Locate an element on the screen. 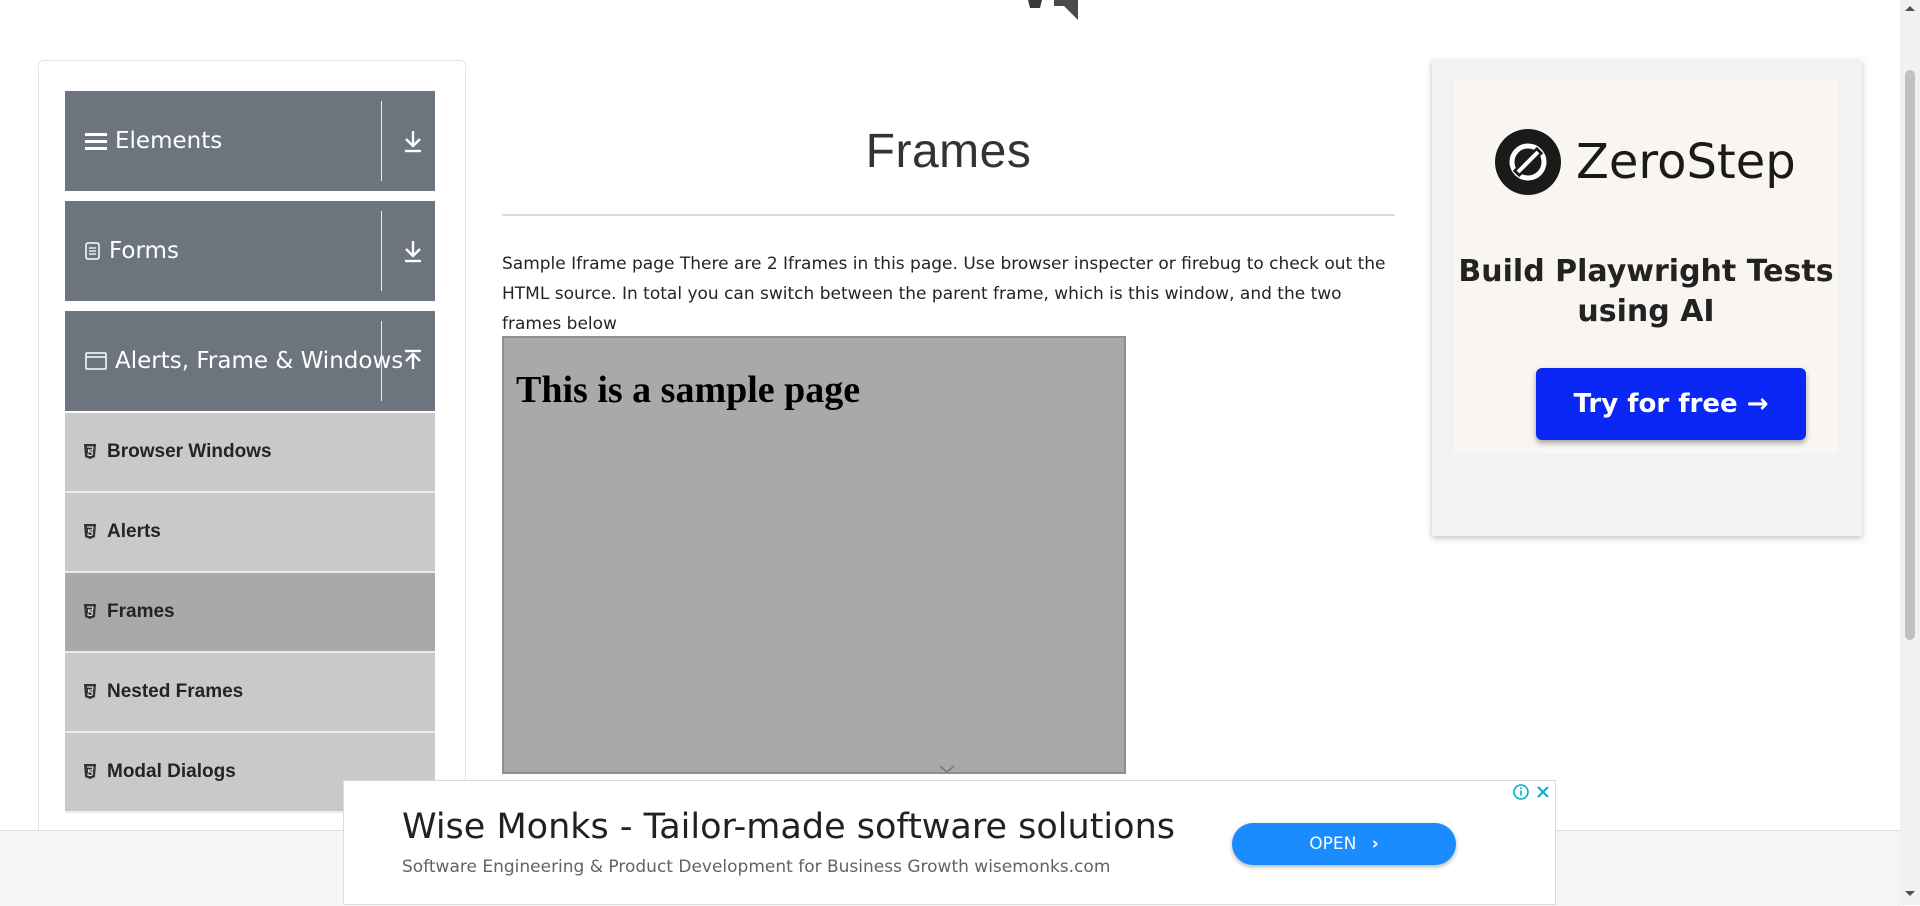 This screenshot has height=906, width=1920. scrollbar-thumb is located at coordinates (1910, 355).